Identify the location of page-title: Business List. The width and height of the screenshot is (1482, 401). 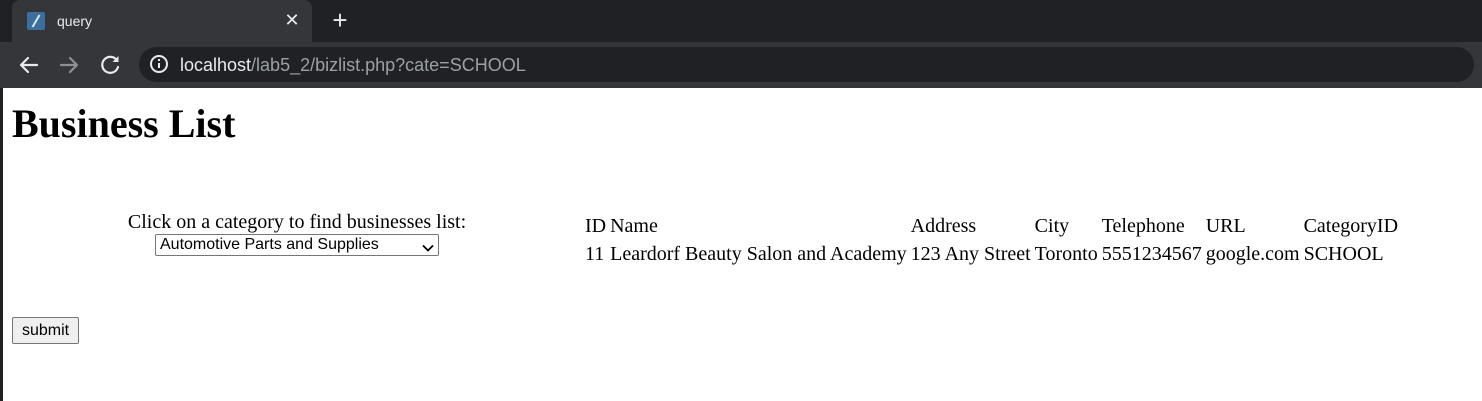
(124, 123).